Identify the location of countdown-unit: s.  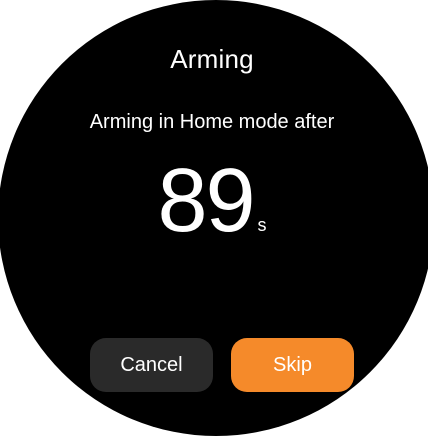
(262, 225).